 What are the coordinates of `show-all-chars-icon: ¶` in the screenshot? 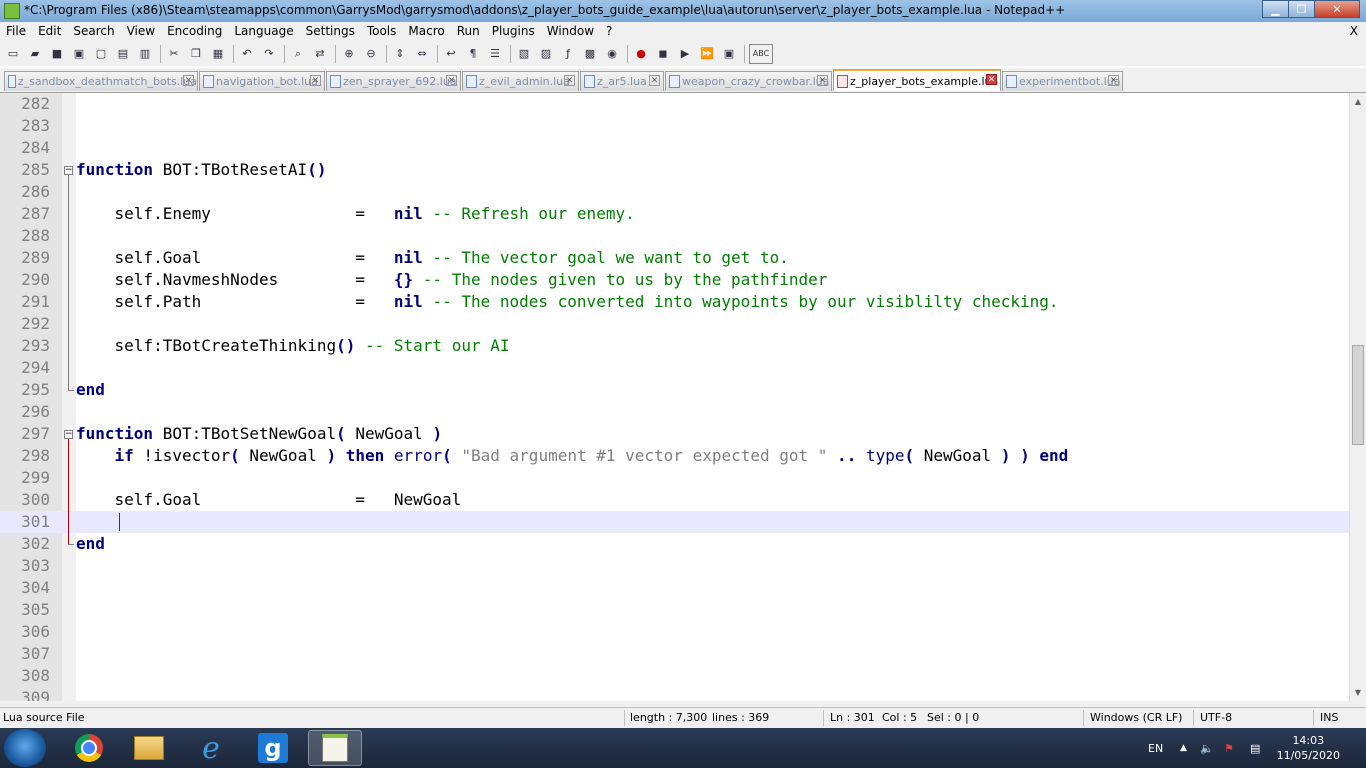 It's located at (473, 54).